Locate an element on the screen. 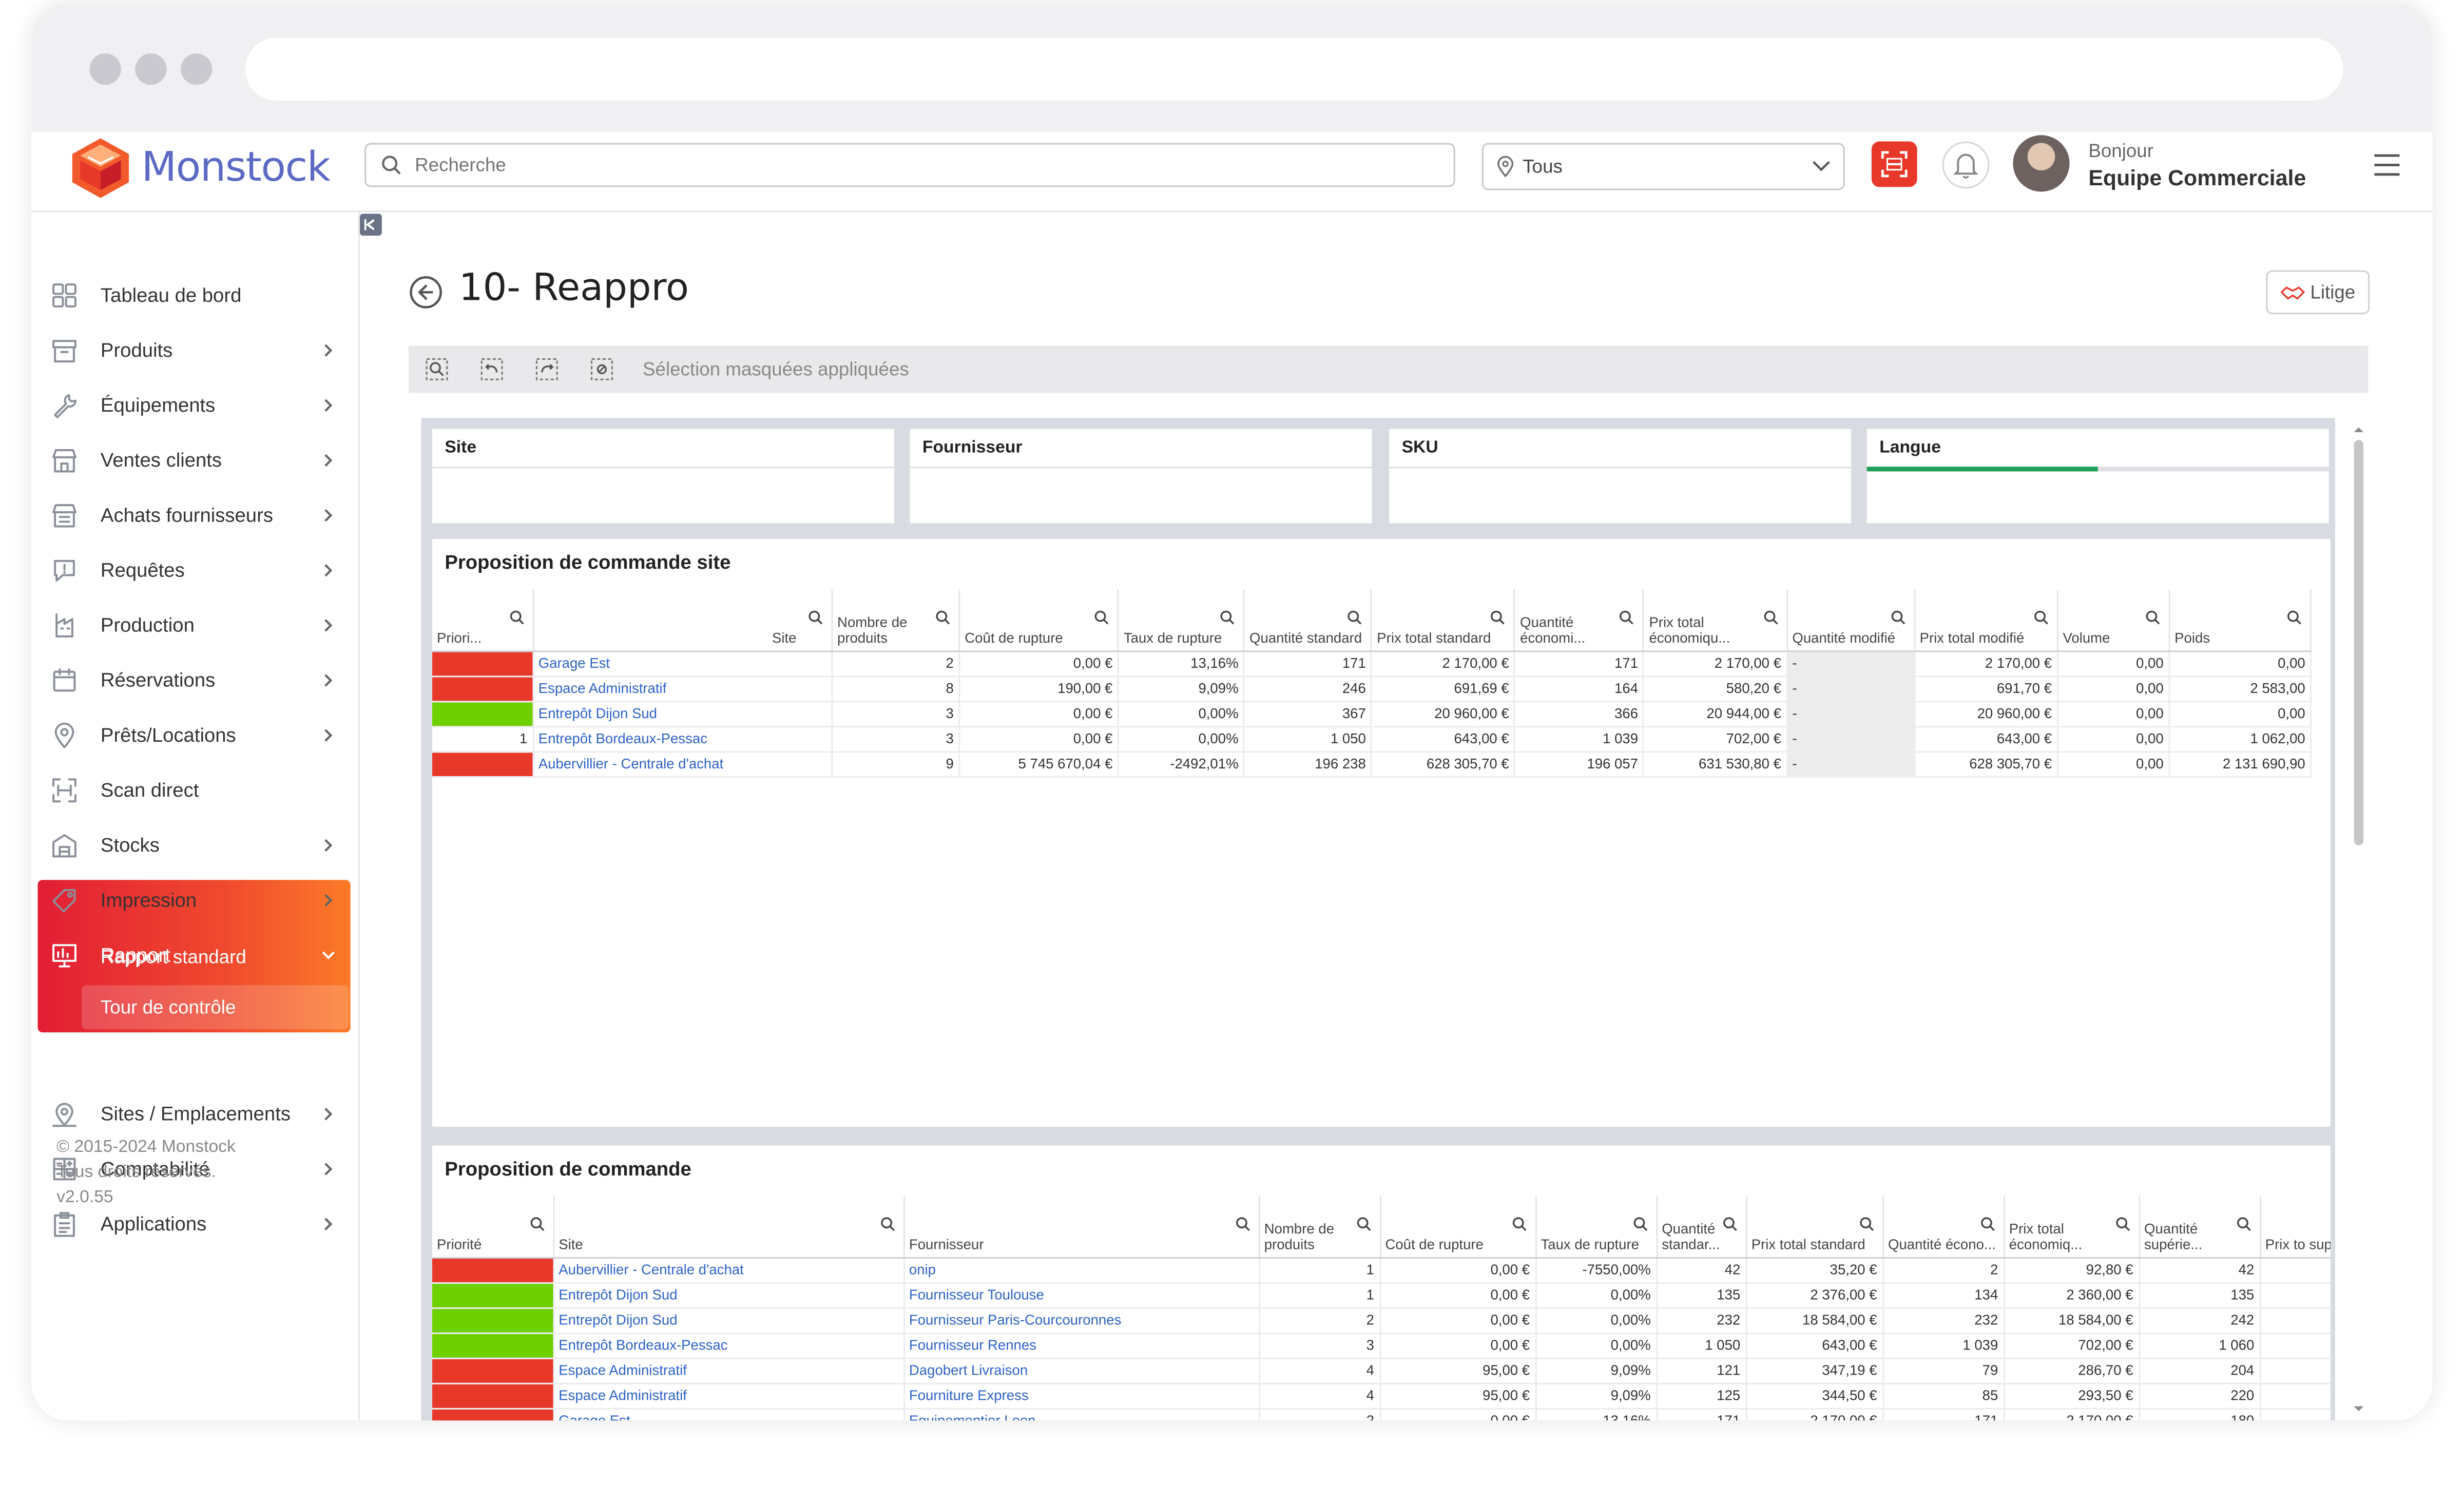 This screenshot has width=2464, height=1485. fournisseur-link: onip is located at coordinates (1081, 1271).